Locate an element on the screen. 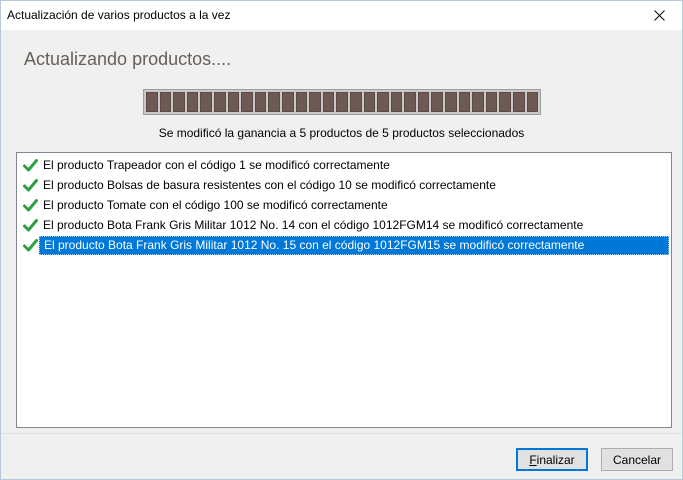  progress-bar is located at coordinates (342, 102).